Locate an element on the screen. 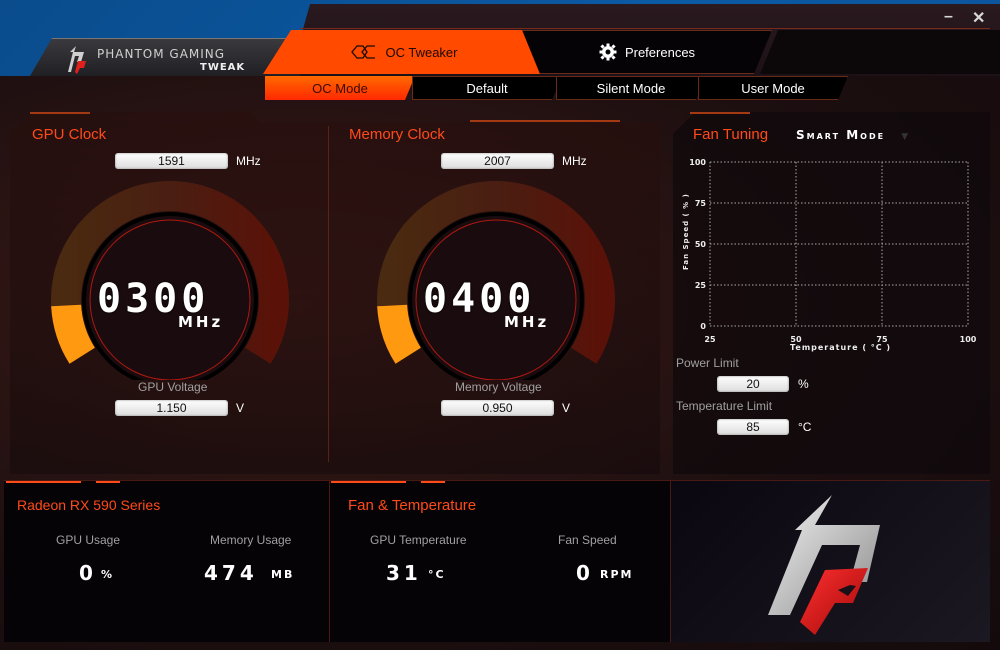 The height and width of the screenshot is (650, 1000). power-limit-label: Power Limit is located at coordinates (707, 363).